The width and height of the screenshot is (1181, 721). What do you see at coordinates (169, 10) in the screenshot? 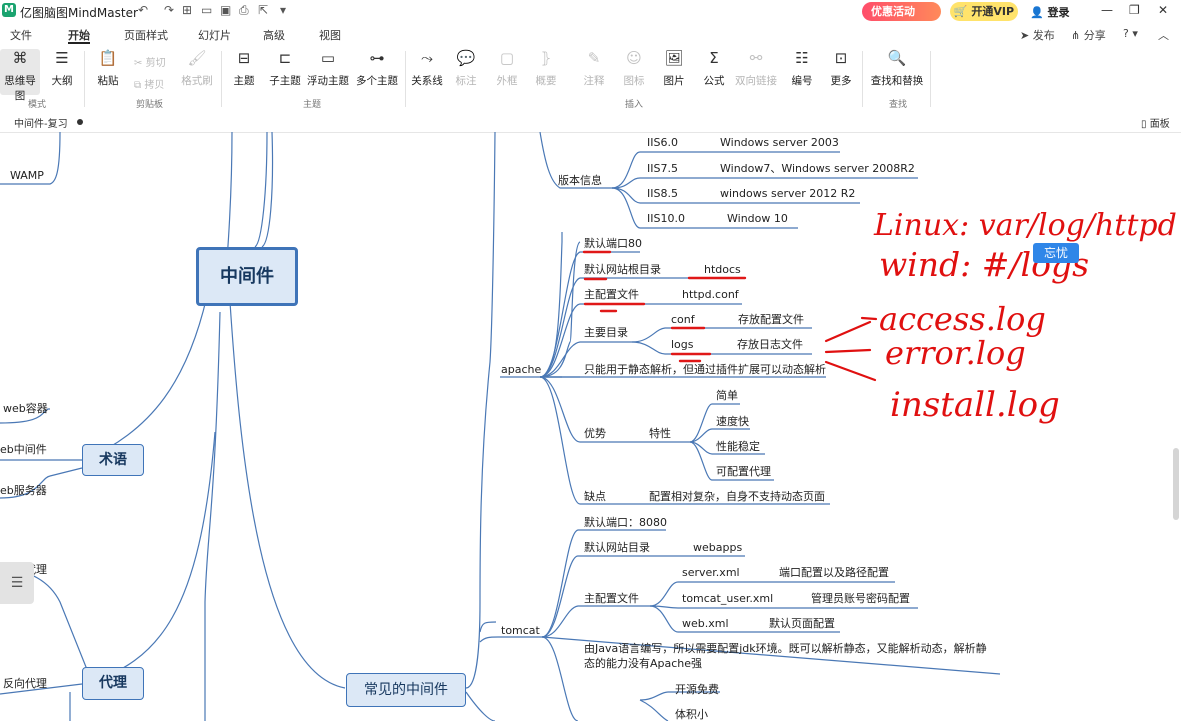
I see `redo-icon: ↷` at bounding box center [169, 10].